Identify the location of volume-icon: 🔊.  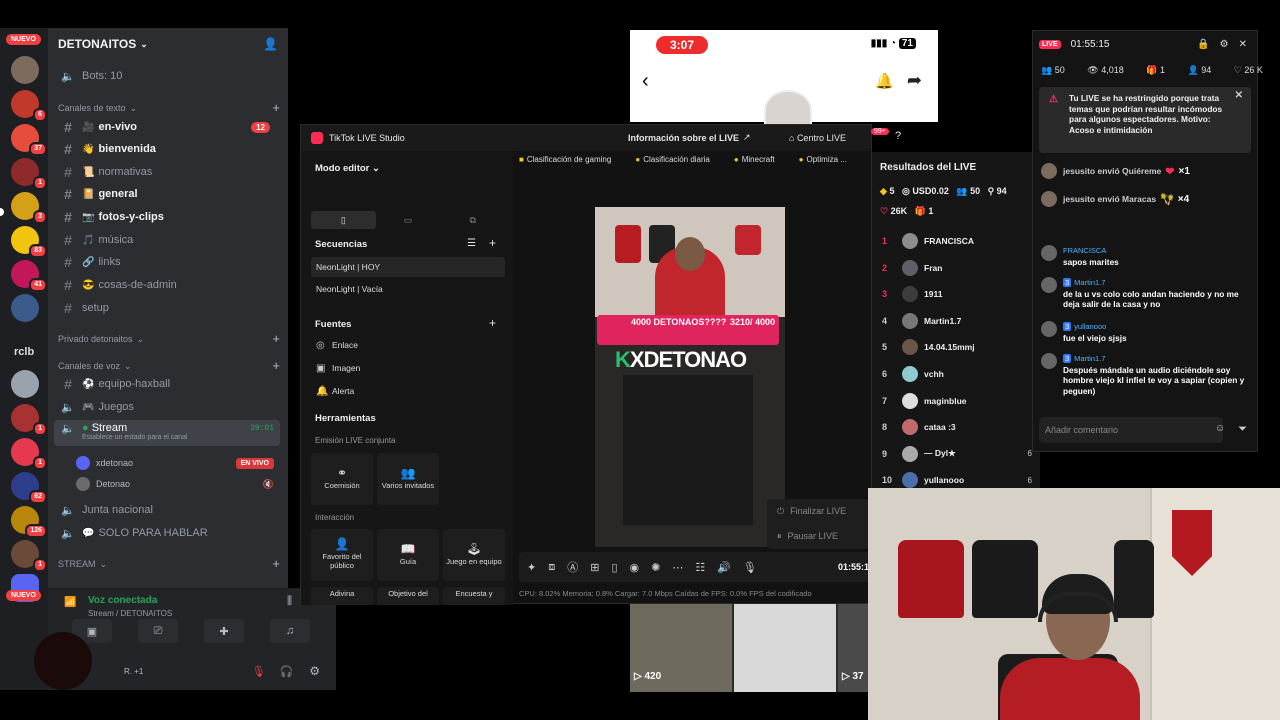
(724, 567).